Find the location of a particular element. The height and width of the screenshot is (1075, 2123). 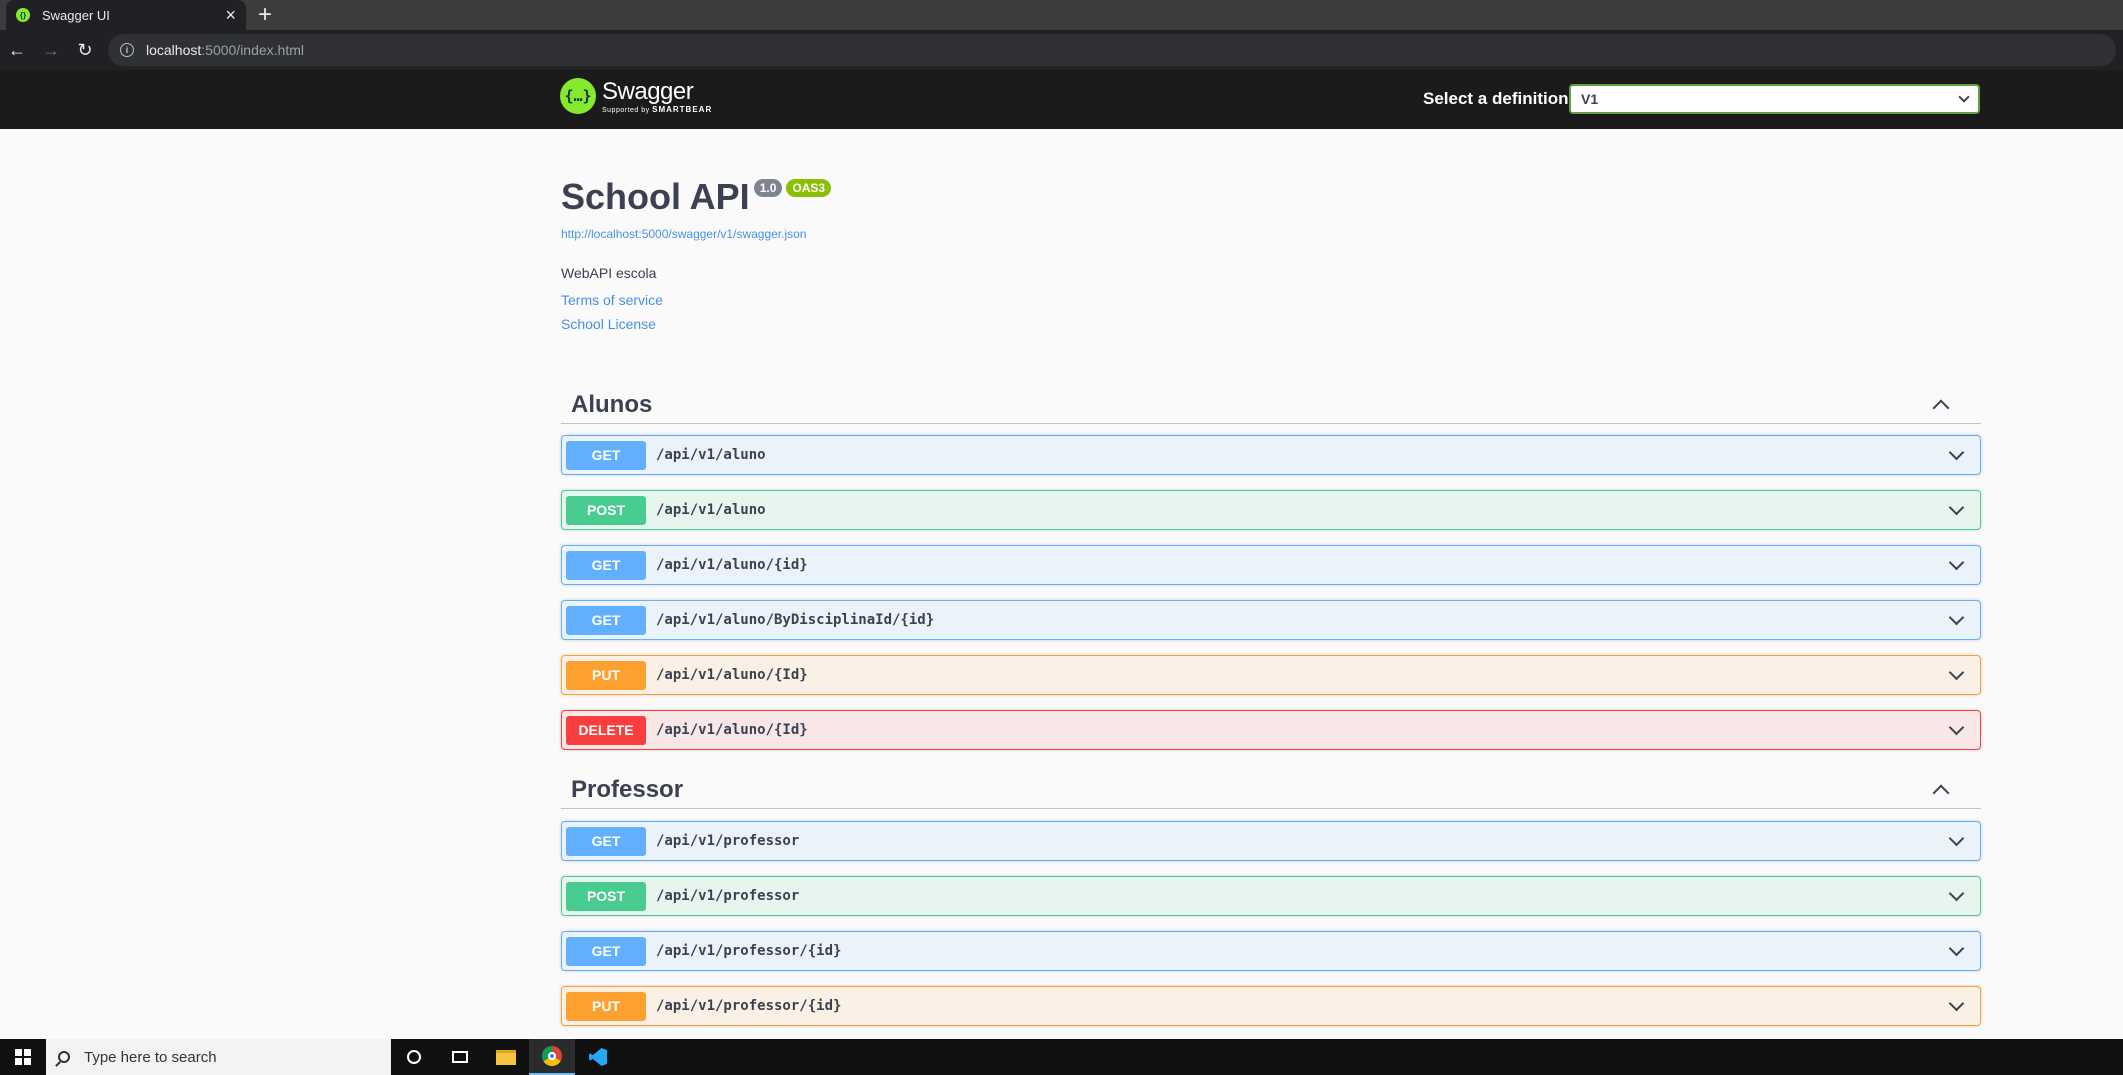

operation-row: POST /api/v1/aluno is located at coordinates (1271, 510).